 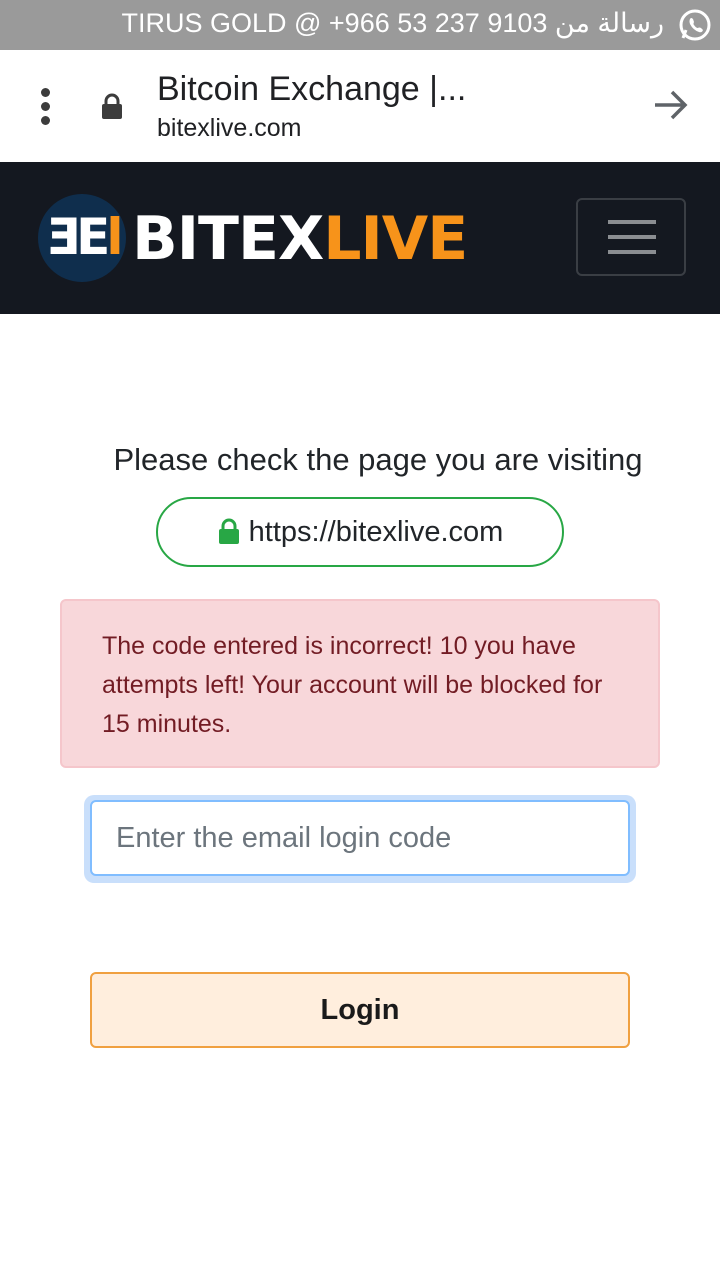 I want to click on notification-bar: رسالة من TIRUS GOLD @ +966 53 237 9103, so click(x=360, y=25).